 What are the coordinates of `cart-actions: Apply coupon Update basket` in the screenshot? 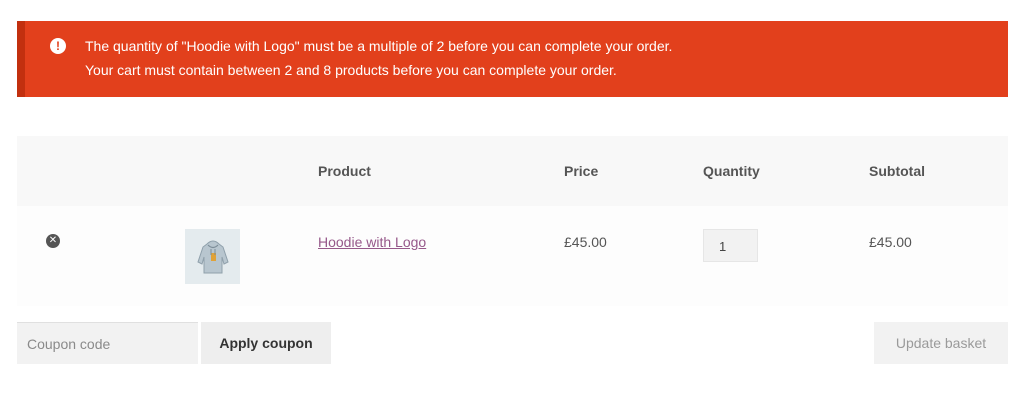 It's located at (512, 343).